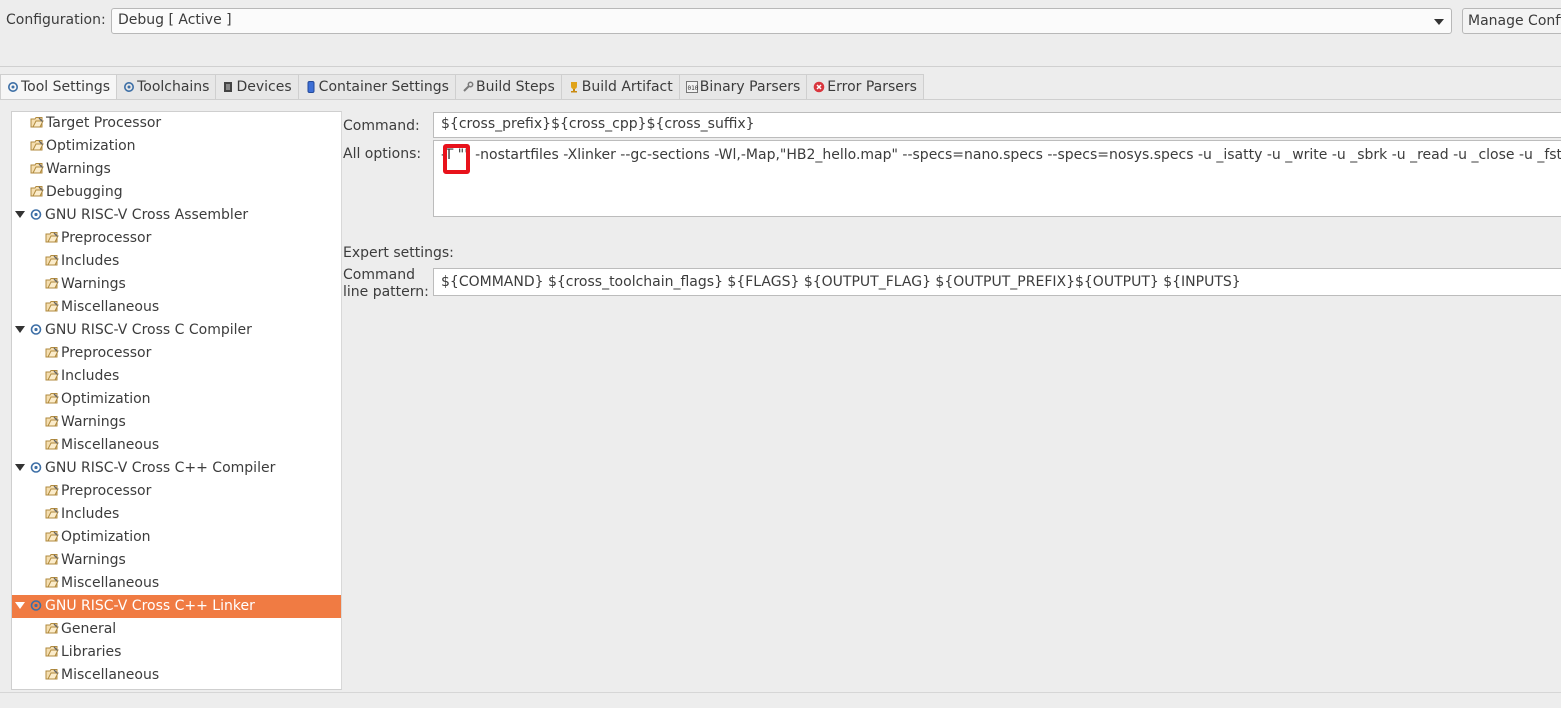 The height and width of the screenshot is (708, 1561). I want to click on tab-build-artifact: Build Artifact, so click(620, 86).